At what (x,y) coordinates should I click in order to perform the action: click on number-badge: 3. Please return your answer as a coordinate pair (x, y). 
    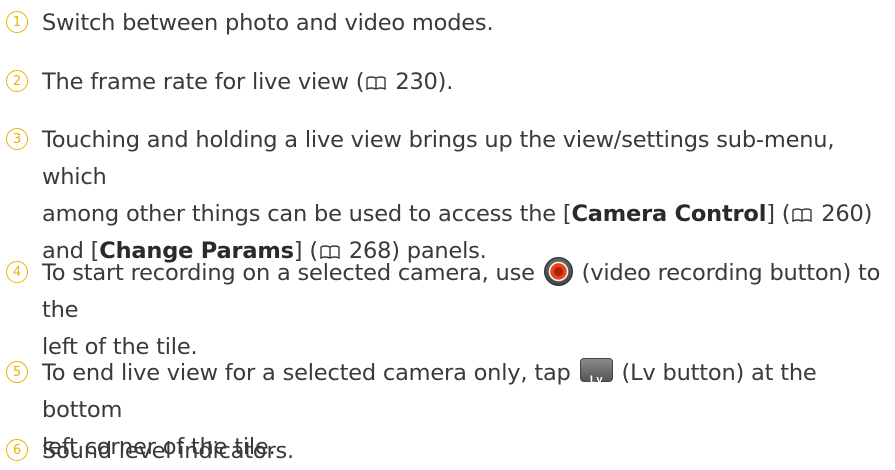
    Looking at the image, I should click on (17, 139).